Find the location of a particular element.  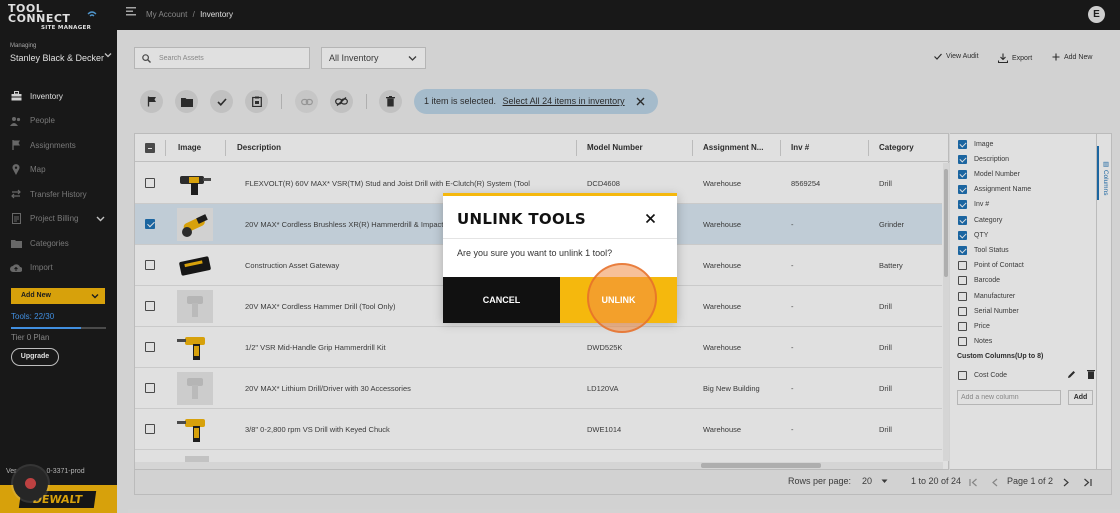

unlink-confirm-button: UNLINK is located at coordinates (618, 298).